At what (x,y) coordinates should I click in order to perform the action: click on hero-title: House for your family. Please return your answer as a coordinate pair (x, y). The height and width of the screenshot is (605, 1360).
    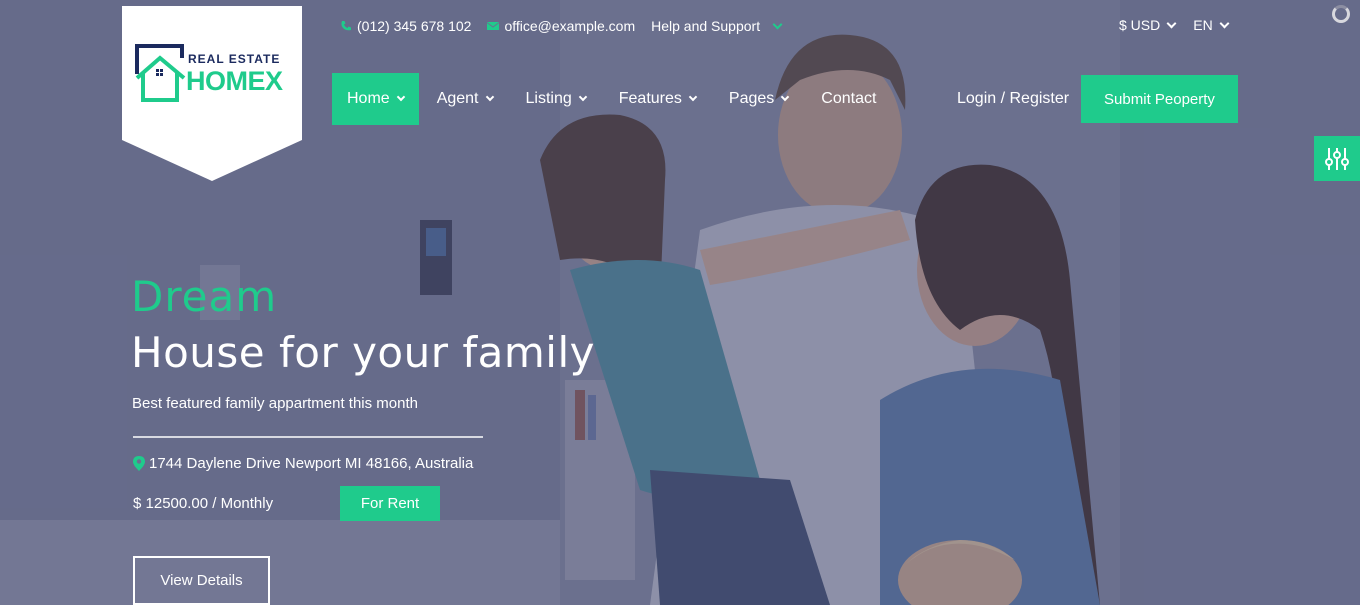
    Looking at the image, I should click on (363, 352).